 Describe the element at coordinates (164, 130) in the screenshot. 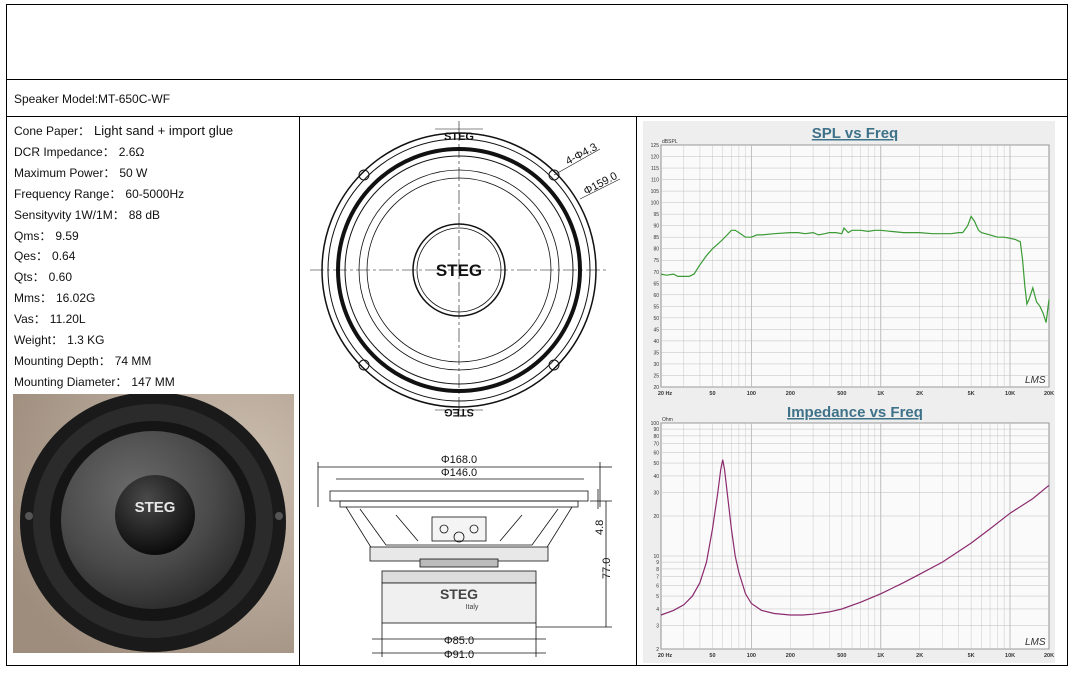

I see `spec-value: Light sand + import glue` at that location.